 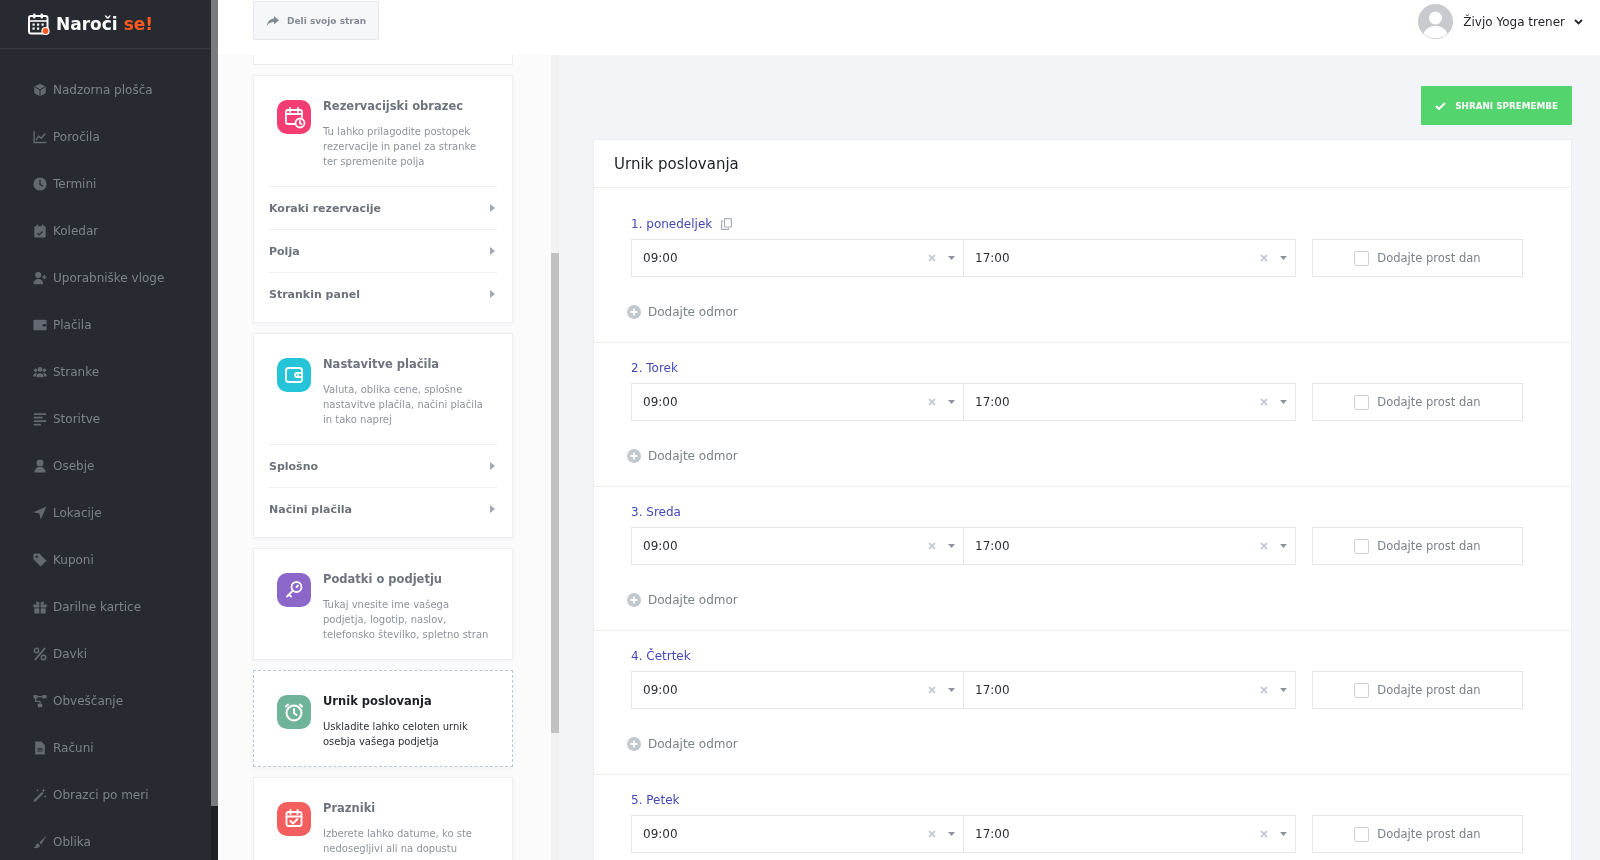 I want to click on user-plus-icon, so click(x=40, y=277).